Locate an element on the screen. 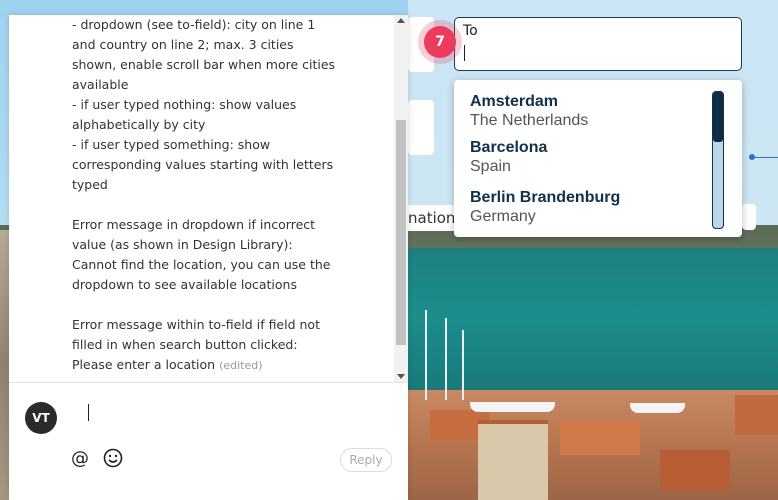  edited-tag: (edited) is located at coordinates (241, 365).